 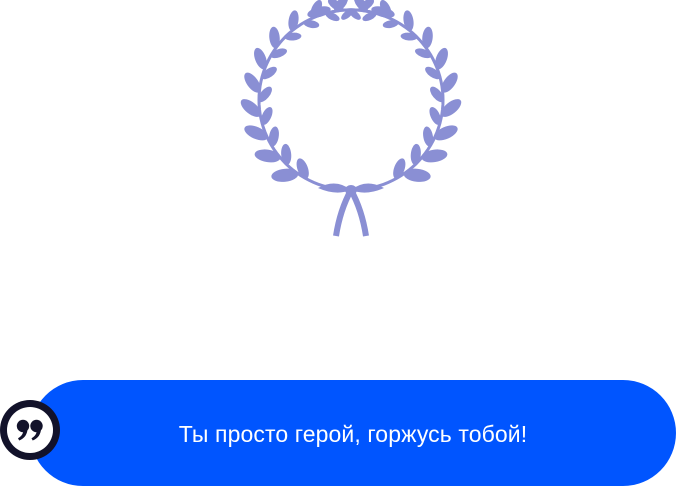 I want to click on message-text: Ты просто герой, горжусь тобой!, so click(x=353, y=433).